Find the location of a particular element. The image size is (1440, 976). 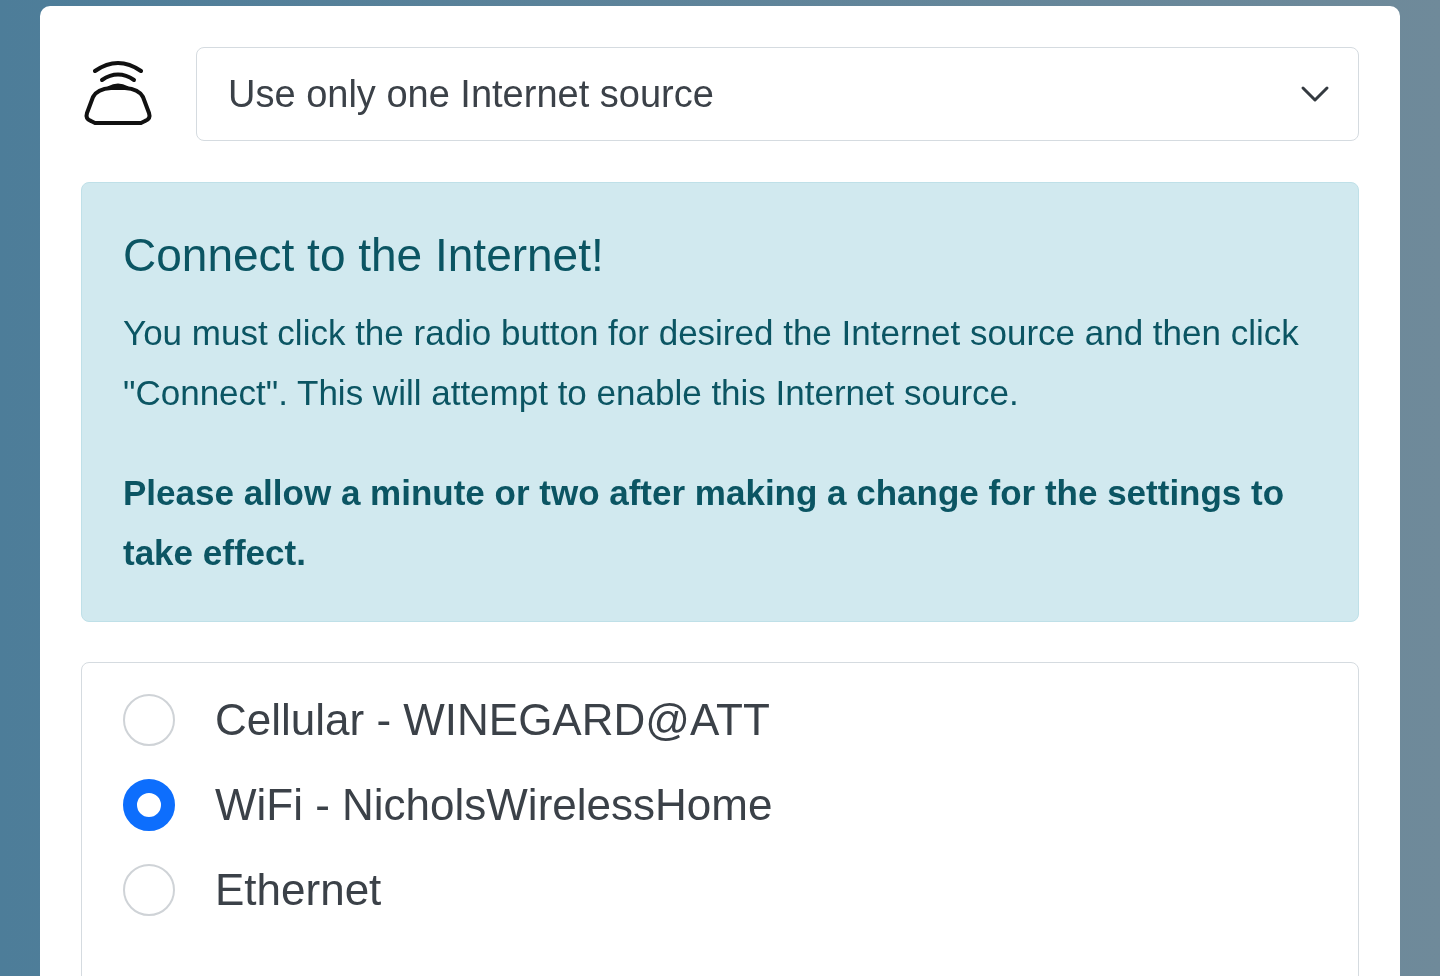

source-option: Cellular - WINEGARD@ATT is located at coordinates (740, 719).